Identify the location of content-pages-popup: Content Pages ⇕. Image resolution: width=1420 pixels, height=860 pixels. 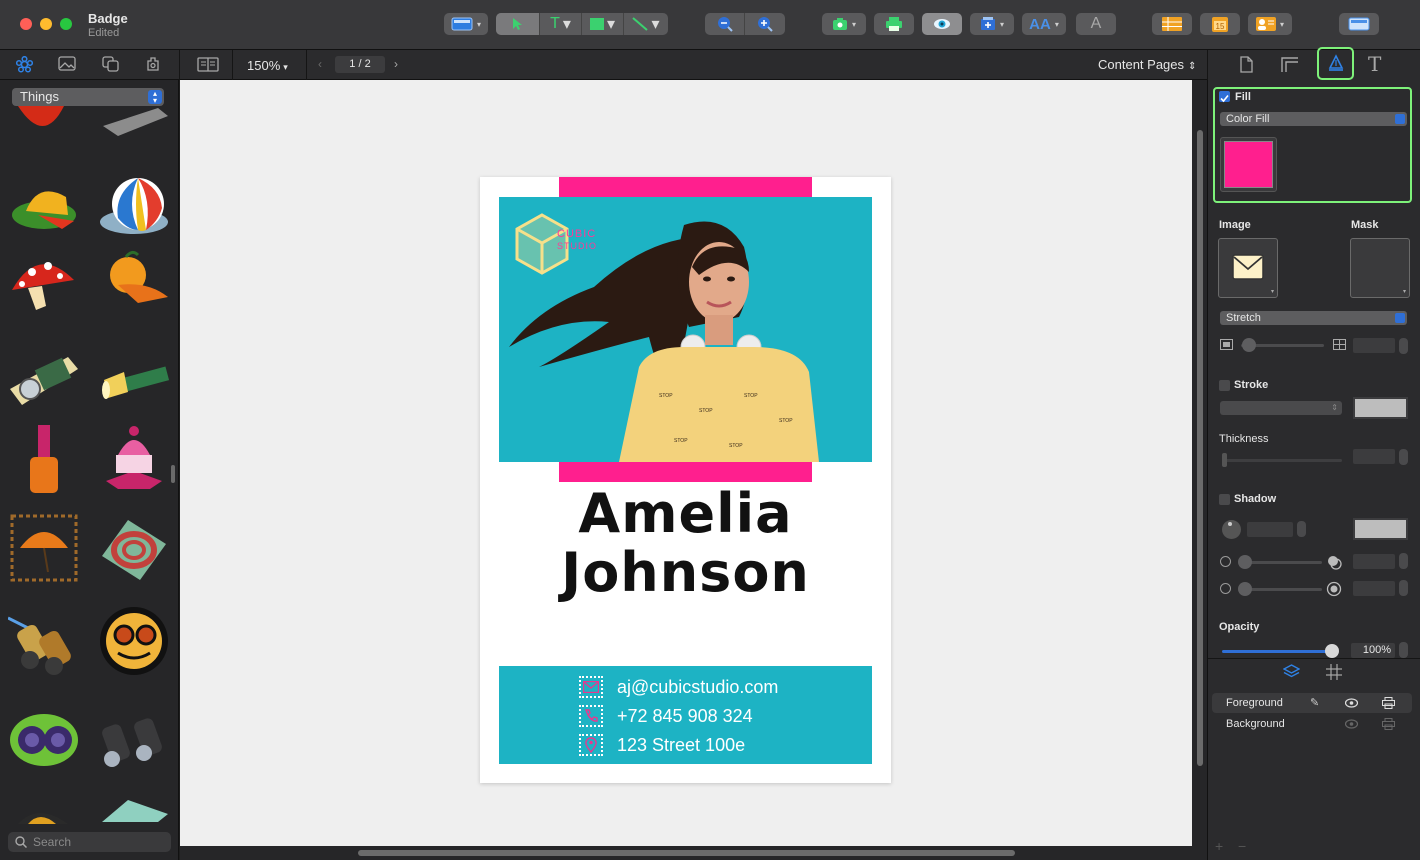
(1147, 64).